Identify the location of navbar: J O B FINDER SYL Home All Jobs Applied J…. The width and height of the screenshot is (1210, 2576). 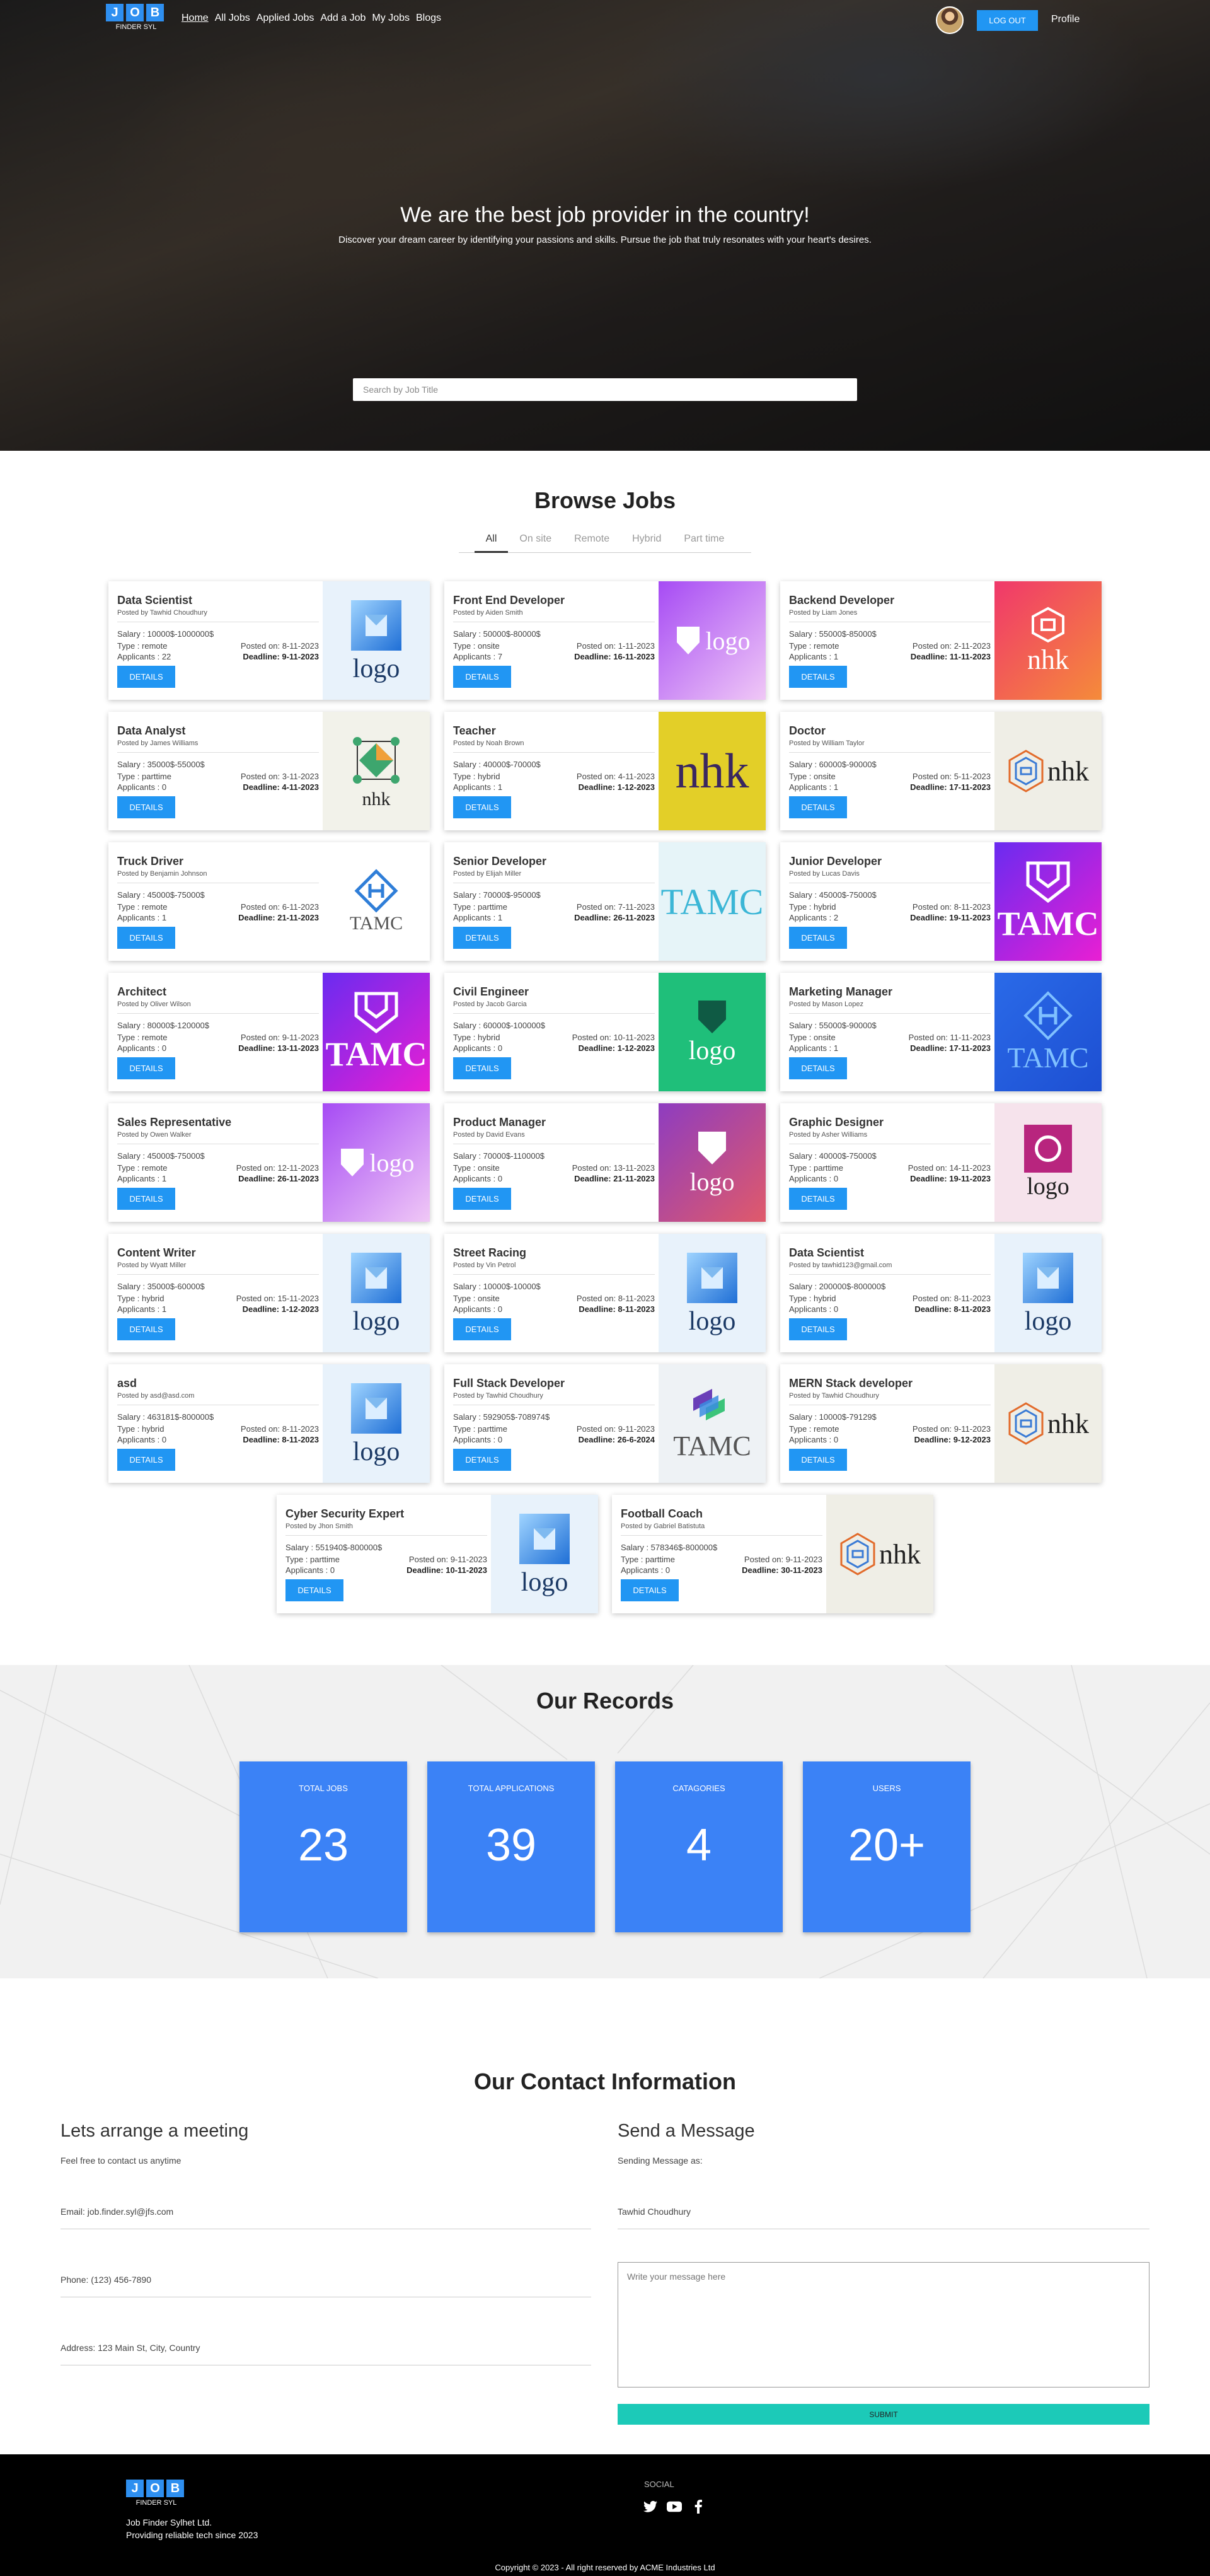
(605, 19).